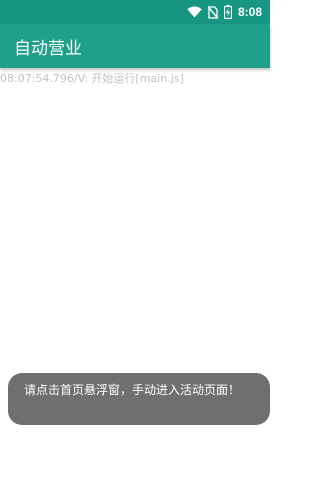 The height and width of the screenshot is (480, 320). Describe the element at coordinates (139, 399) in the screenshot. I see `toast-message: 请点击首页悬浮窗，手动进入活动页面！` at that location.